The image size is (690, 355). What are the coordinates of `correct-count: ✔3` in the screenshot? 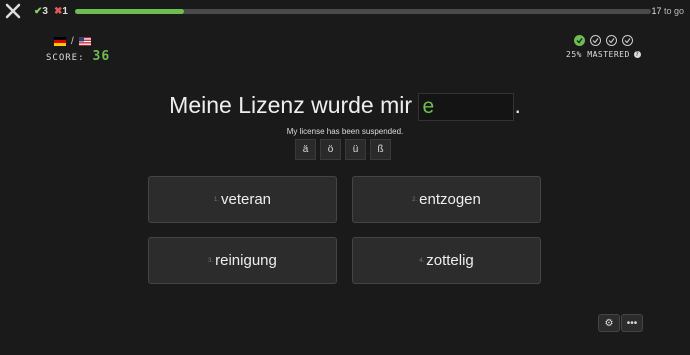 It's located at (41, 11).